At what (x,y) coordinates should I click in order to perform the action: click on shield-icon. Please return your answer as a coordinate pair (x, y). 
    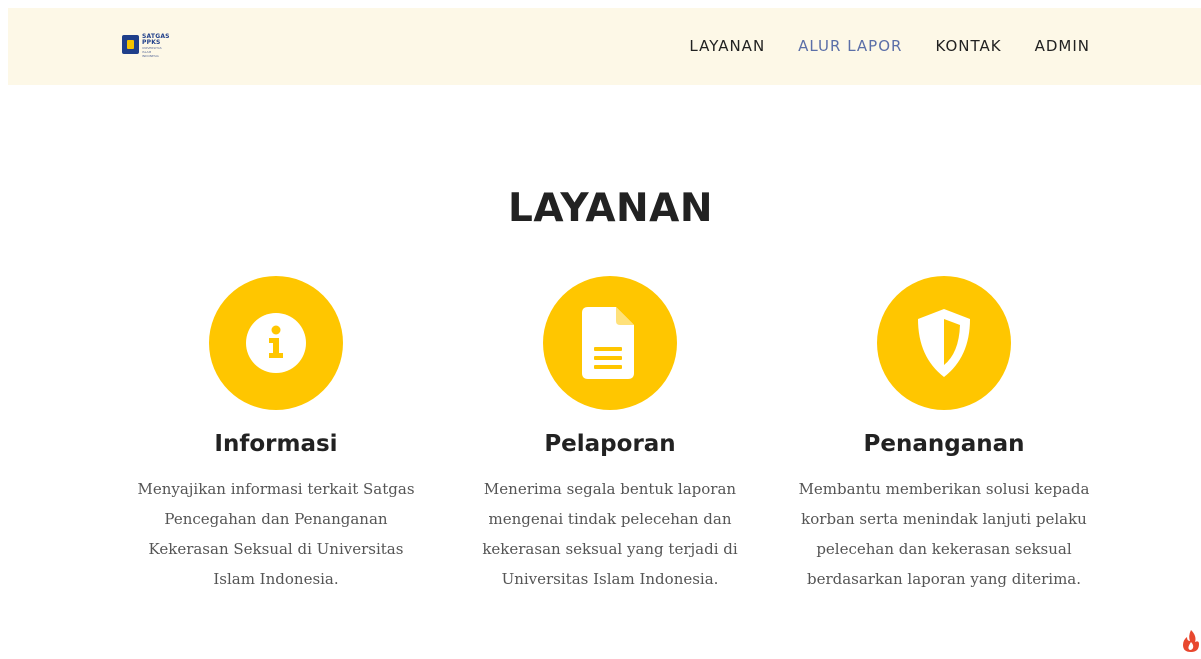
    Looking at the image, I should click on (944, 343).